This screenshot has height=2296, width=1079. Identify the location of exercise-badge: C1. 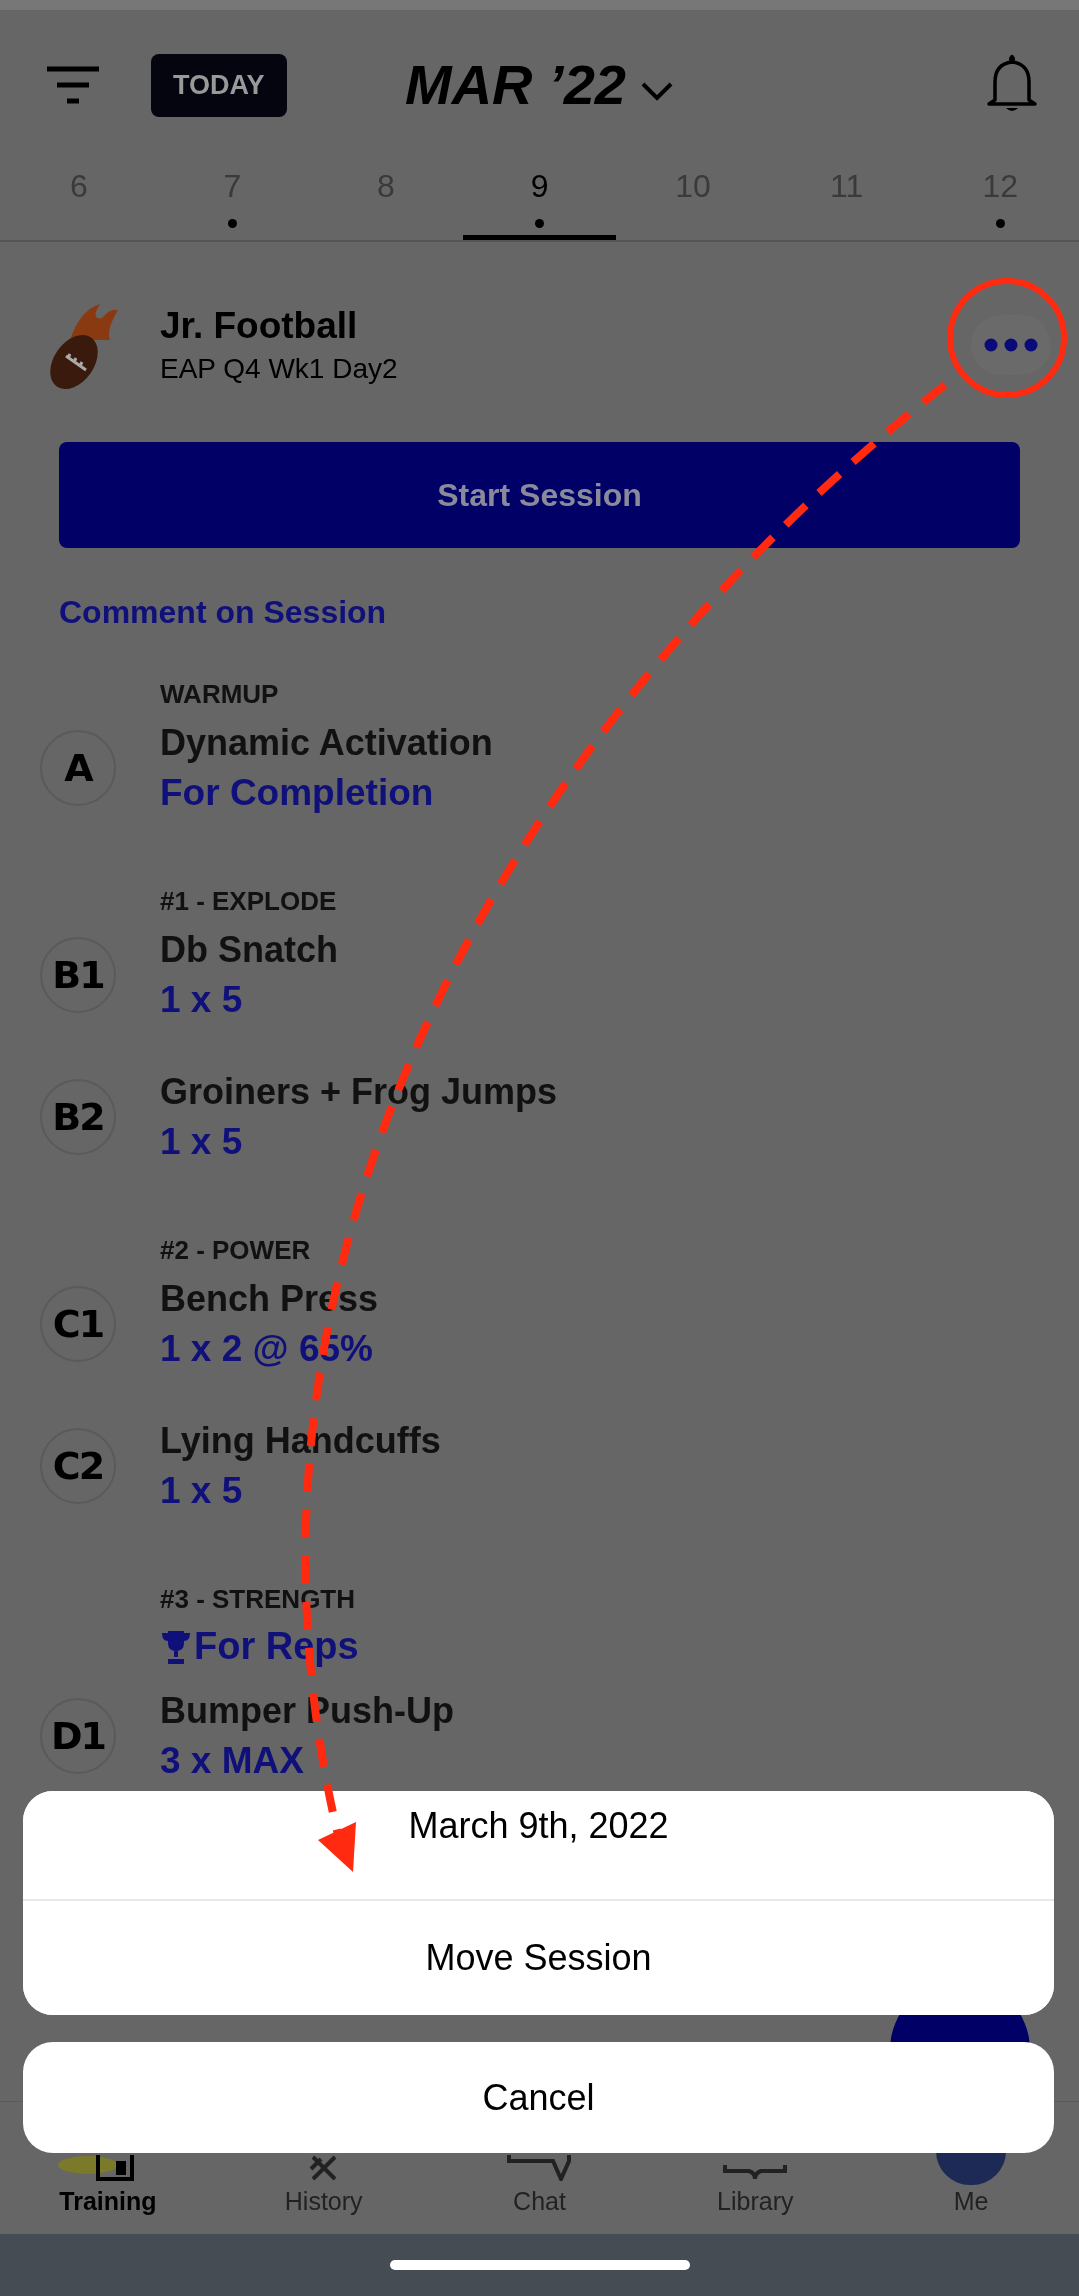
(78, 1324).